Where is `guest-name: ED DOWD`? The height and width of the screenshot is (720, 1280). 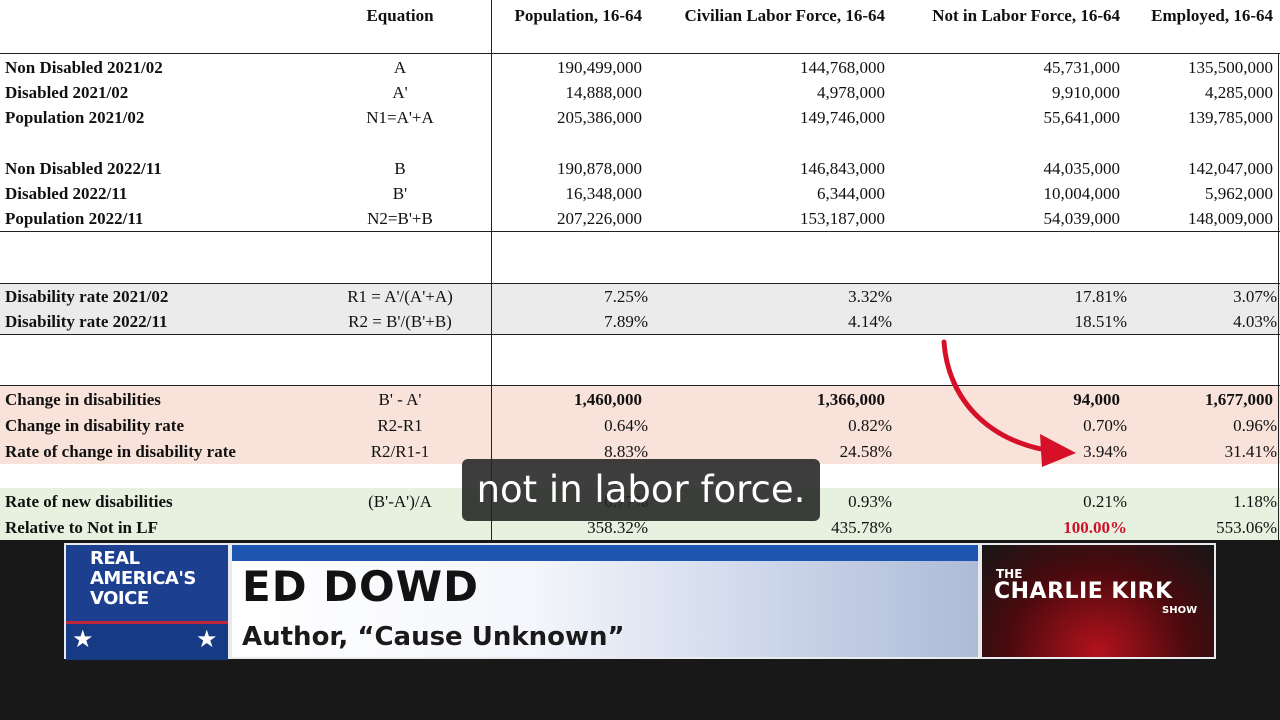 guest-name: ED DOWD is located at coordinates (360, 586).